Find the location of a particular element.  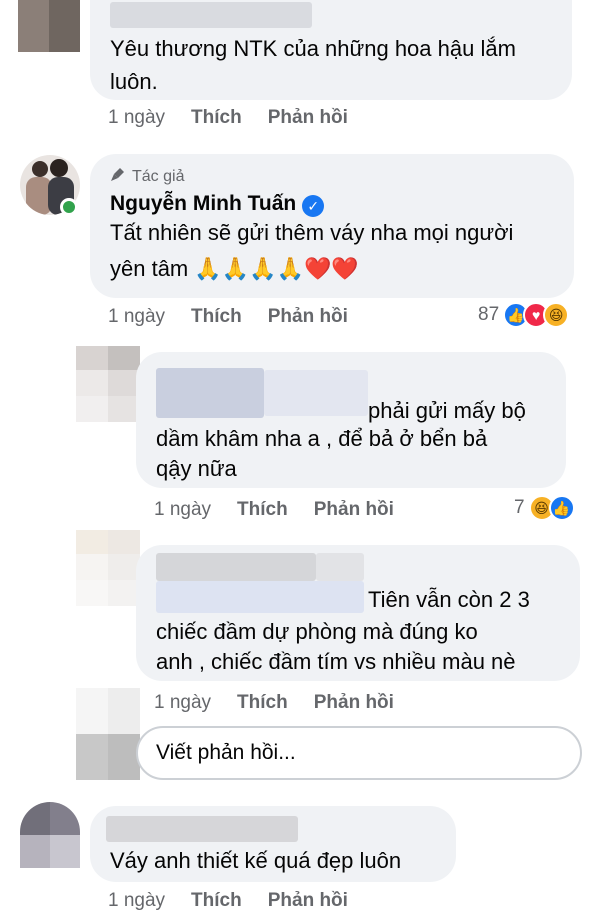

reaction-count: 87 is located at coordinates (489, 314).